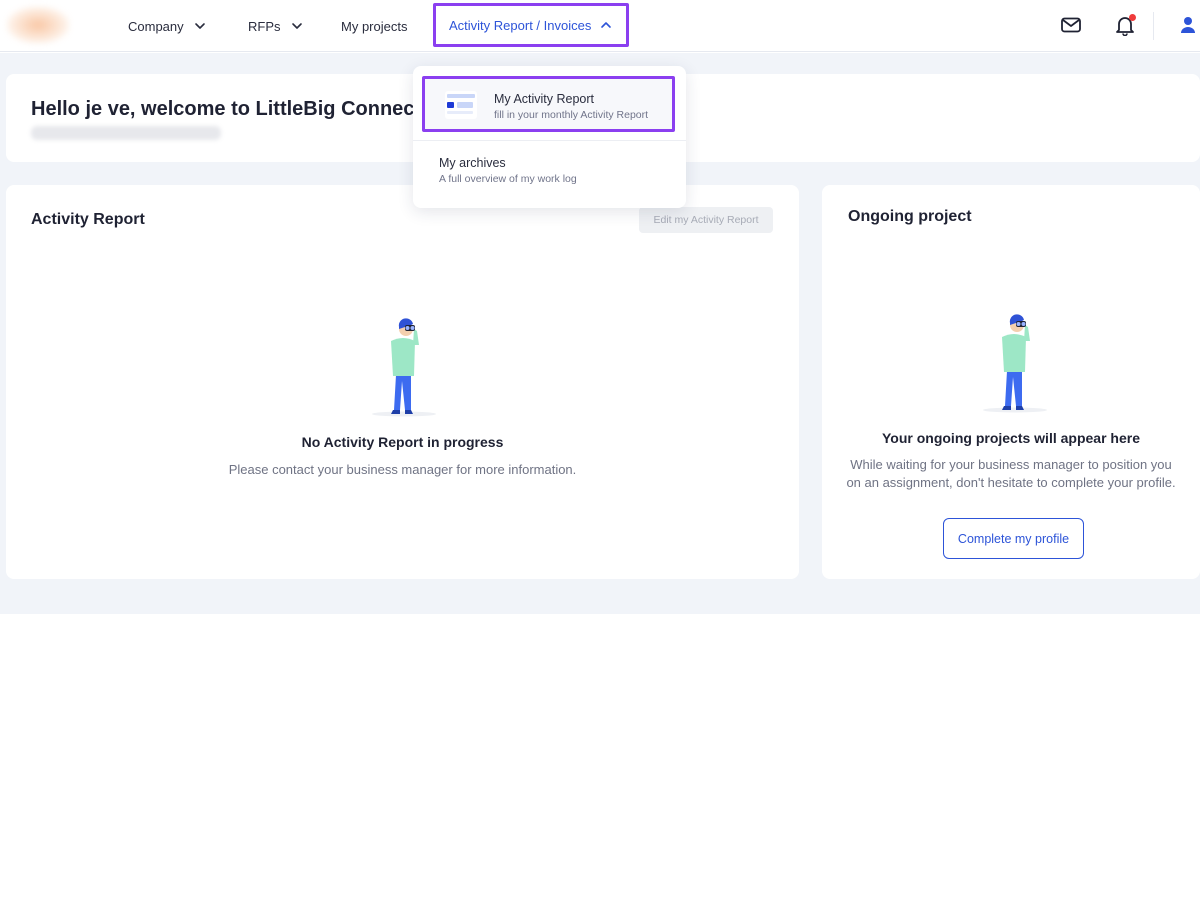  I want to click on nav-activity-report-invoices: Activity Report / Invoices, so click(531, 25).